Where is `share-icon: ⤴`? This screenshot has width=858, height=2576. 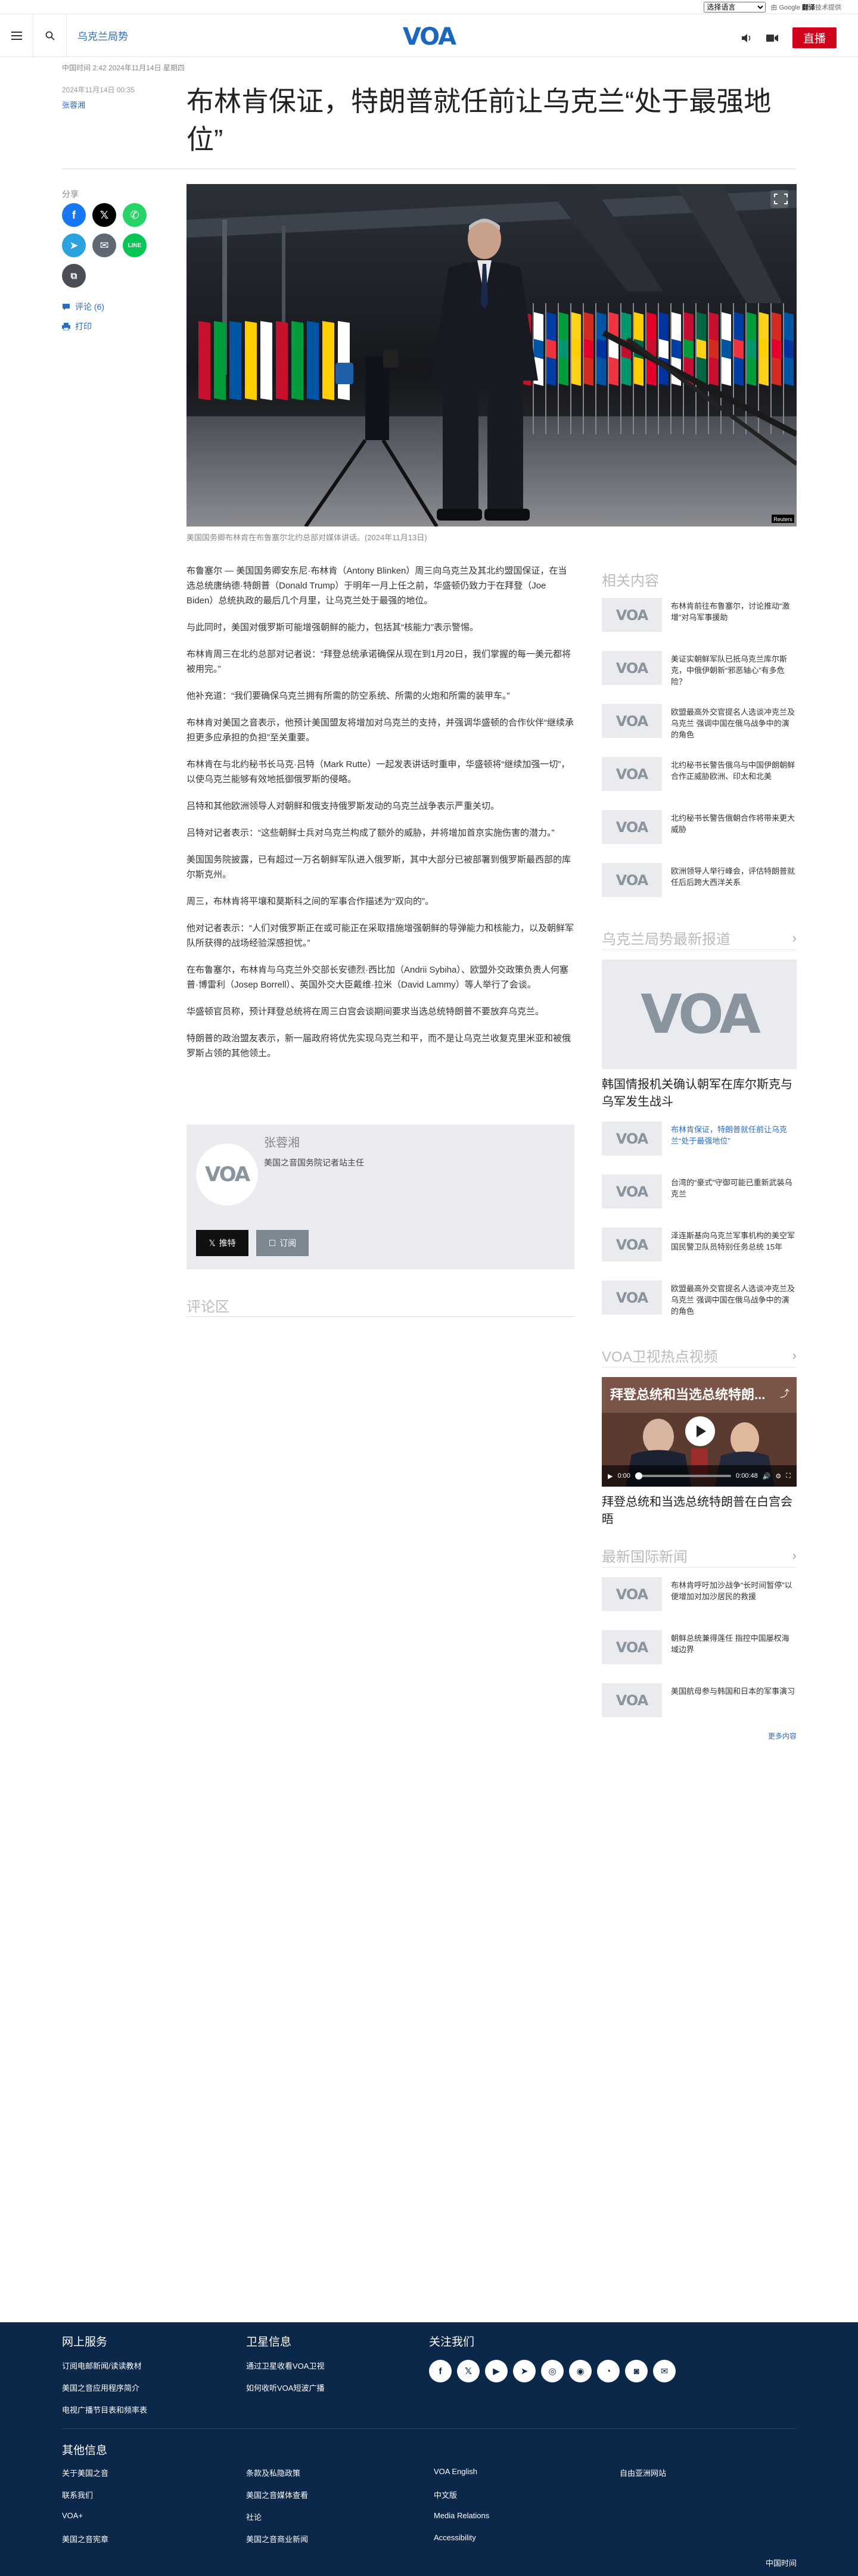
share-icon: ⤴ is located at coordinates (784, 1392).